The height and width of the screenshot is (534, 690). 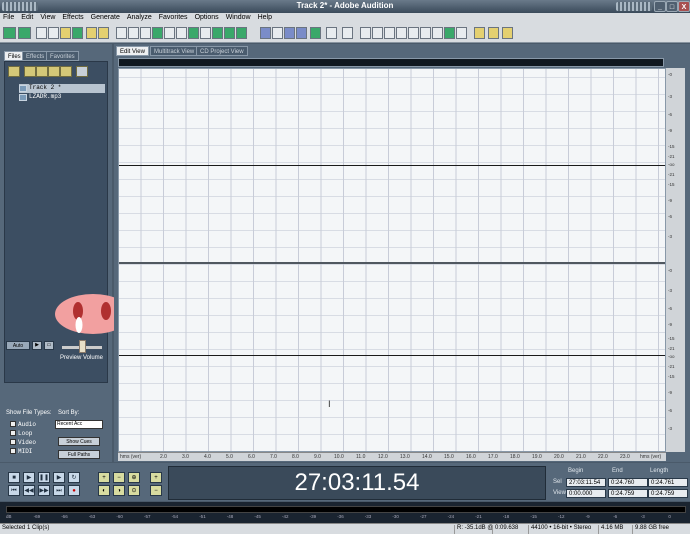 I want to click on undo-icon, so click(x=121, y=33).